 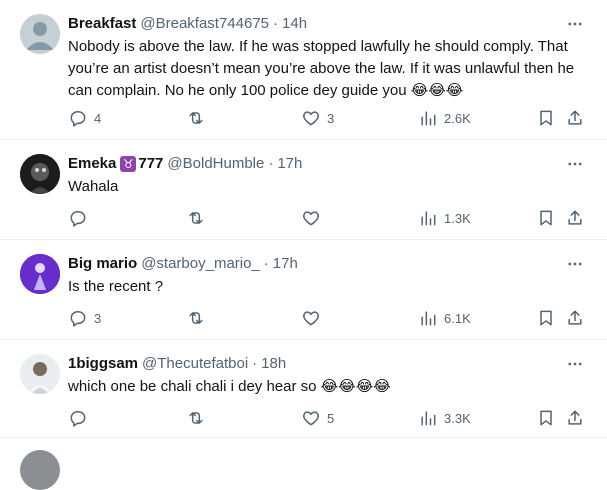 I want to click on default-avatar-icon, so click(x=40, y=34).